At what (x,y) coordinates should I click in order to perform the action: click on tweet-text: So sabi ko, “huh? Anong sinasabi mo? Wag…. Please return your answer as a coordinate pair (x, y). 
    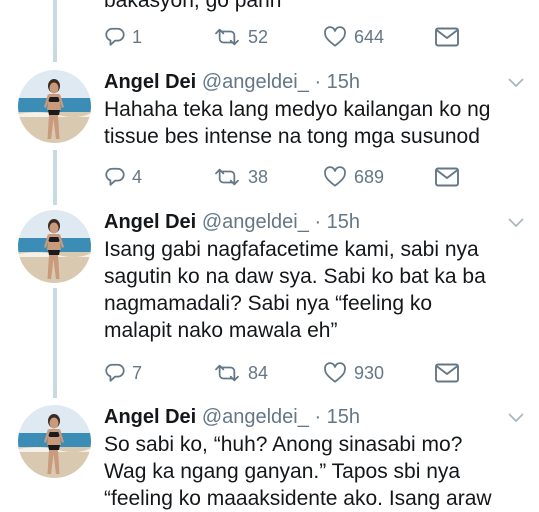
    Looking at the image, I should click on (319, 471).